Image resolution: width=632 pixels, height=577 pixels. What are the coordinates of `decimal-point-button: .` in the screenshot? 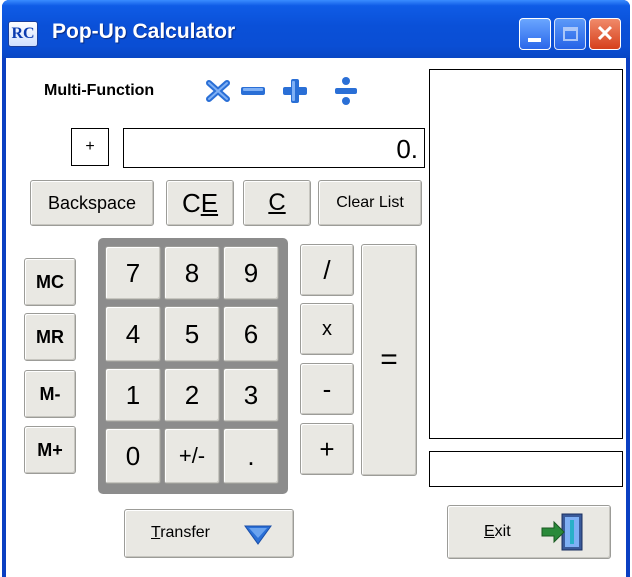 It's located at (251, 456).